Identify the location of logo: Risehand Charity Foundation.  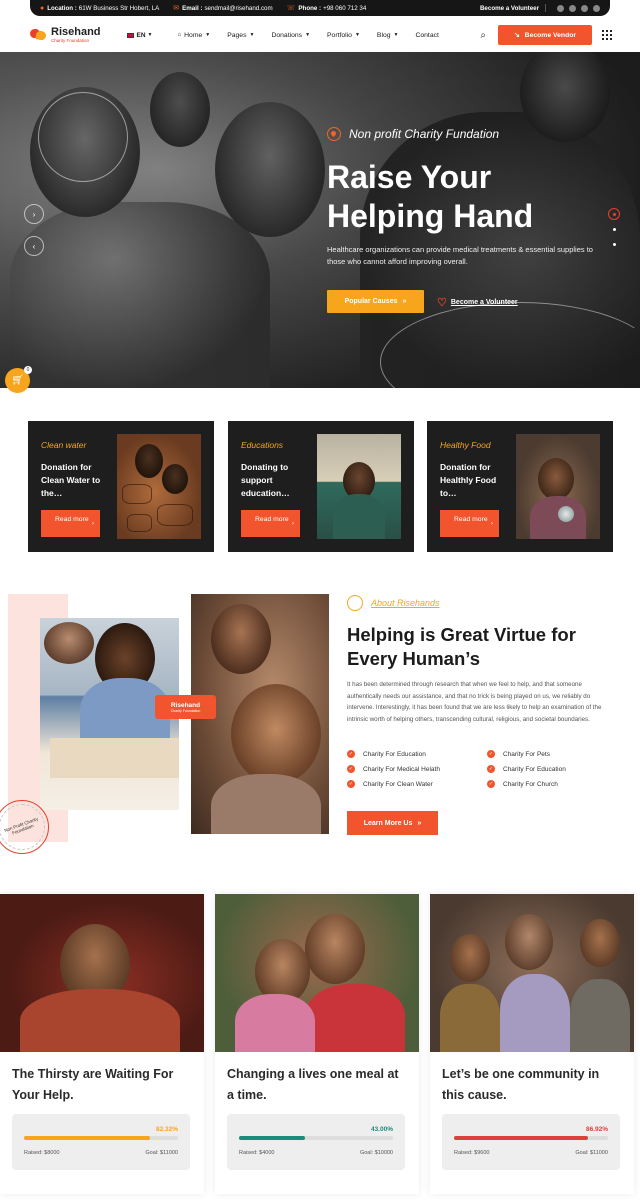
(64, 35).